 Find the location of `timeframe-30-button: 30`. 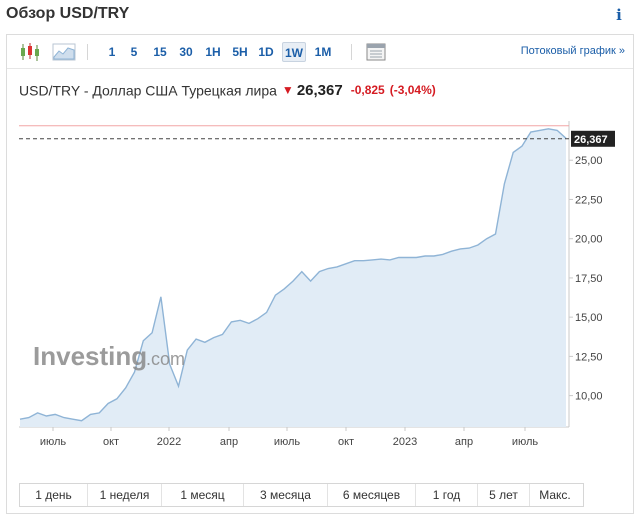

timeframe-30-button: 30 is located at coordinates (186, 52).